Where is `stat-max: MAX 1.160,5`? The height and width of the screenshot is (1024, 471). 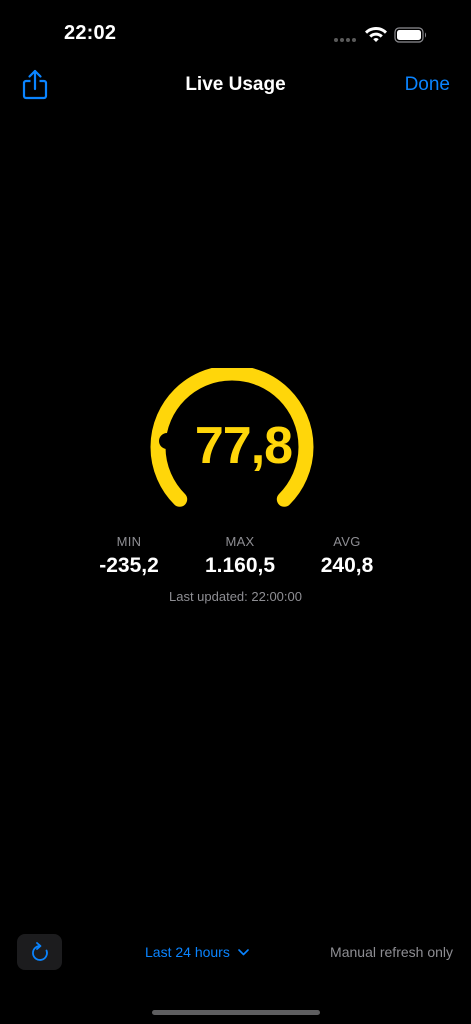 stat-max: MAX 1.160,5 is located at coordinates (240, 556).